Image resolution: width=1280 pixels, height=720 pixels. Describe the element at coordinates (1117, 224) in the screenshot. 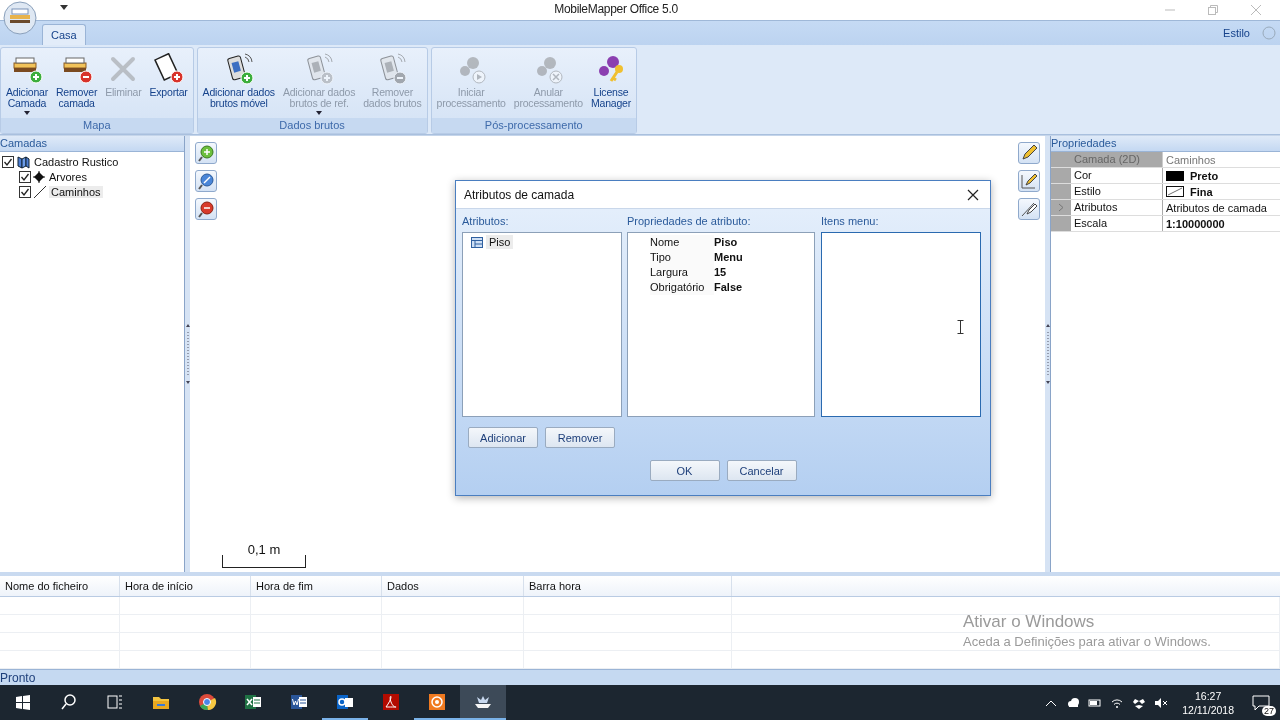

I see `property-name: Escala` at that location.